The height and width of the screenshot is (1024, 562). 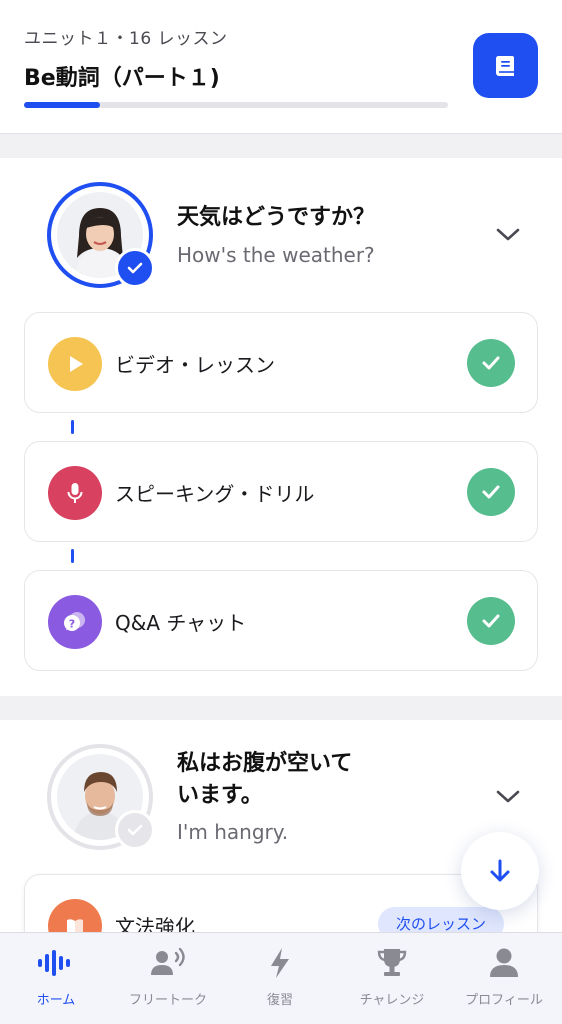 I want to click on lesson-subtitle: How's the weather?, so click(x=276, y=255).